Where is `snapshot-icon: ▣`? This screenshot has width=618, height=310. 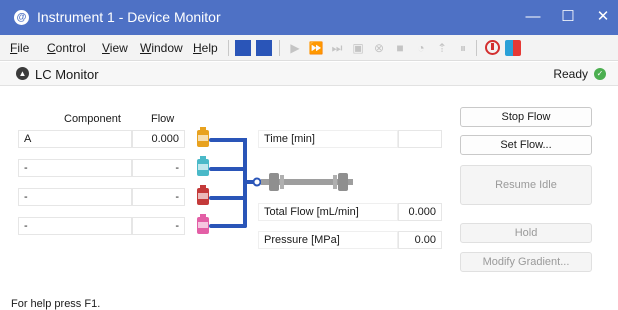 snapshot-icon: ▣ is located at coordinates (358, 48).